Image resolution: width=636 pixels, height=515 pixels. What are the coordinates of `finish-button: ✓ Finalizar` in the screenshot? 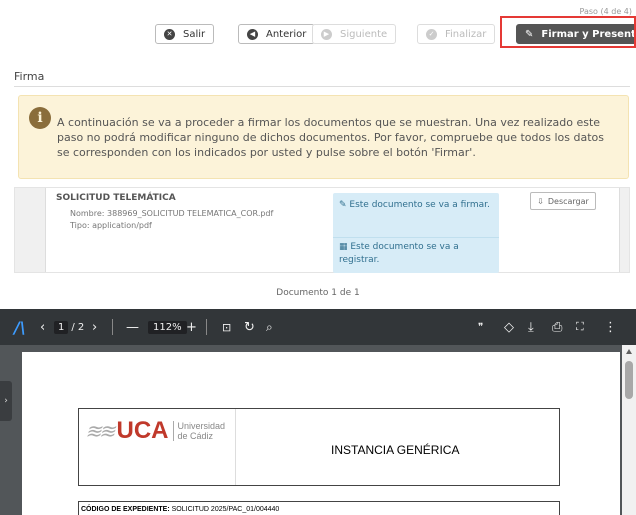 It's located at (456, 34).